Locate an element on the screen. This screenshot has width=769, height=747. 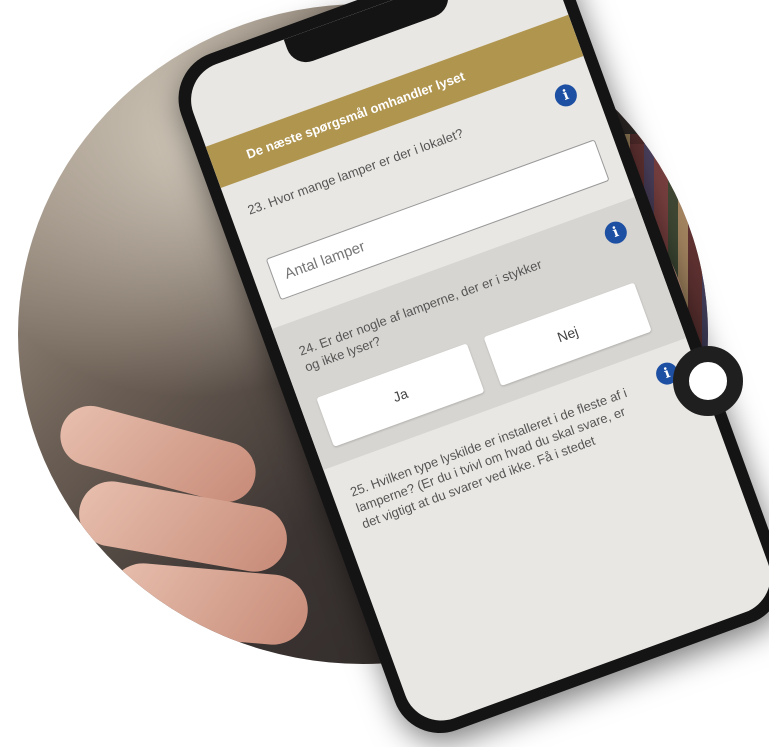
decorative-ring is located at coordinates (708, 381).